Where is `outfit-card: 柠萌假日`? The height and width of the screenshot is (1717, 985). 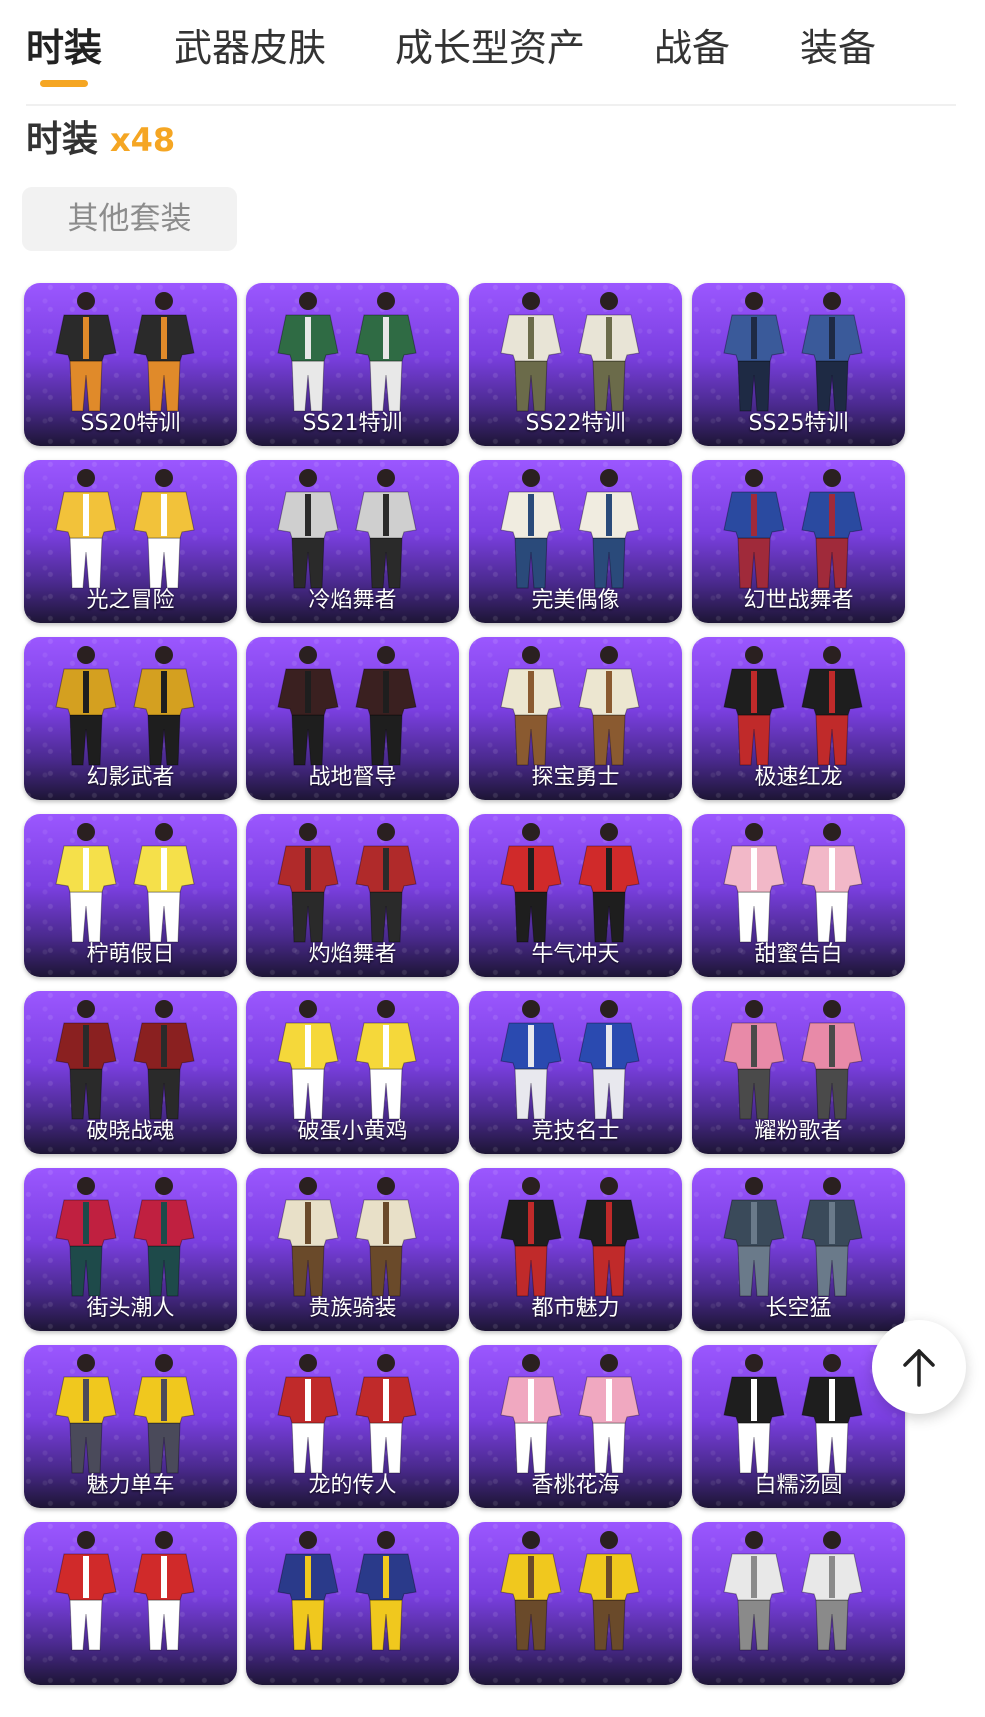
outfit-card: 柠萌假日 is located at coordinates (130, 895).